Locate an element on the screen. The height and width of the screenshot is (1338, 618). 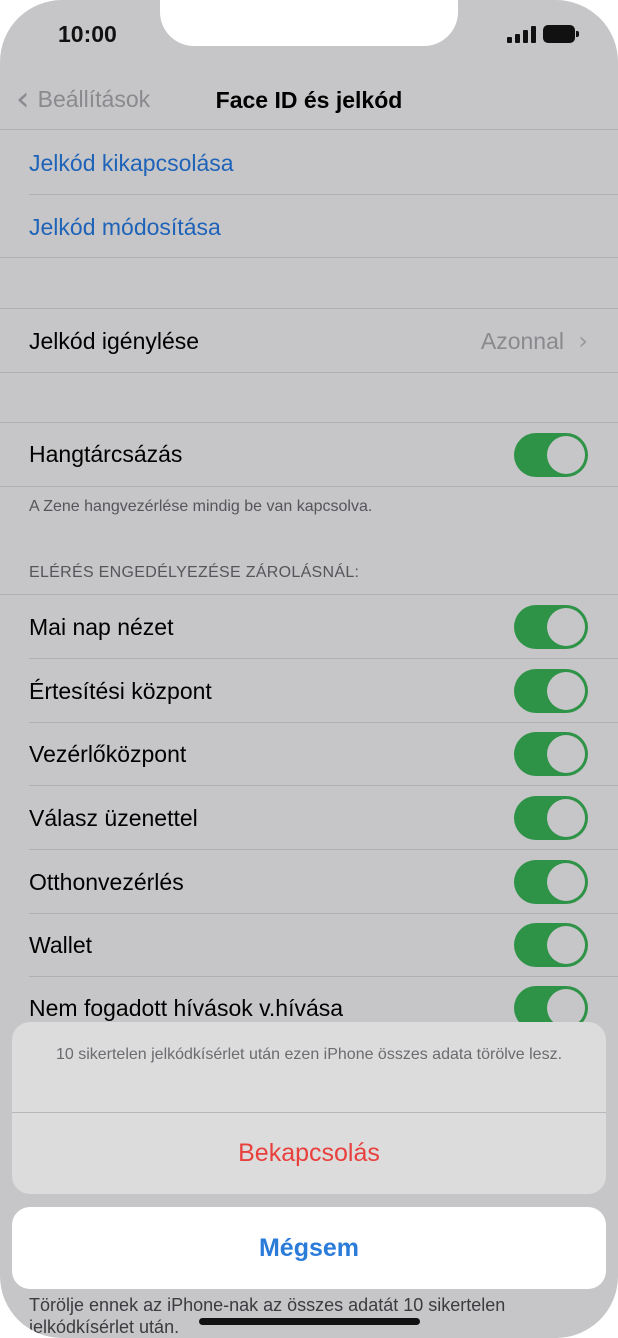
navigation-bar: ‹ Beállítások Face ID és jelkód is located at coordinates (309, 100).